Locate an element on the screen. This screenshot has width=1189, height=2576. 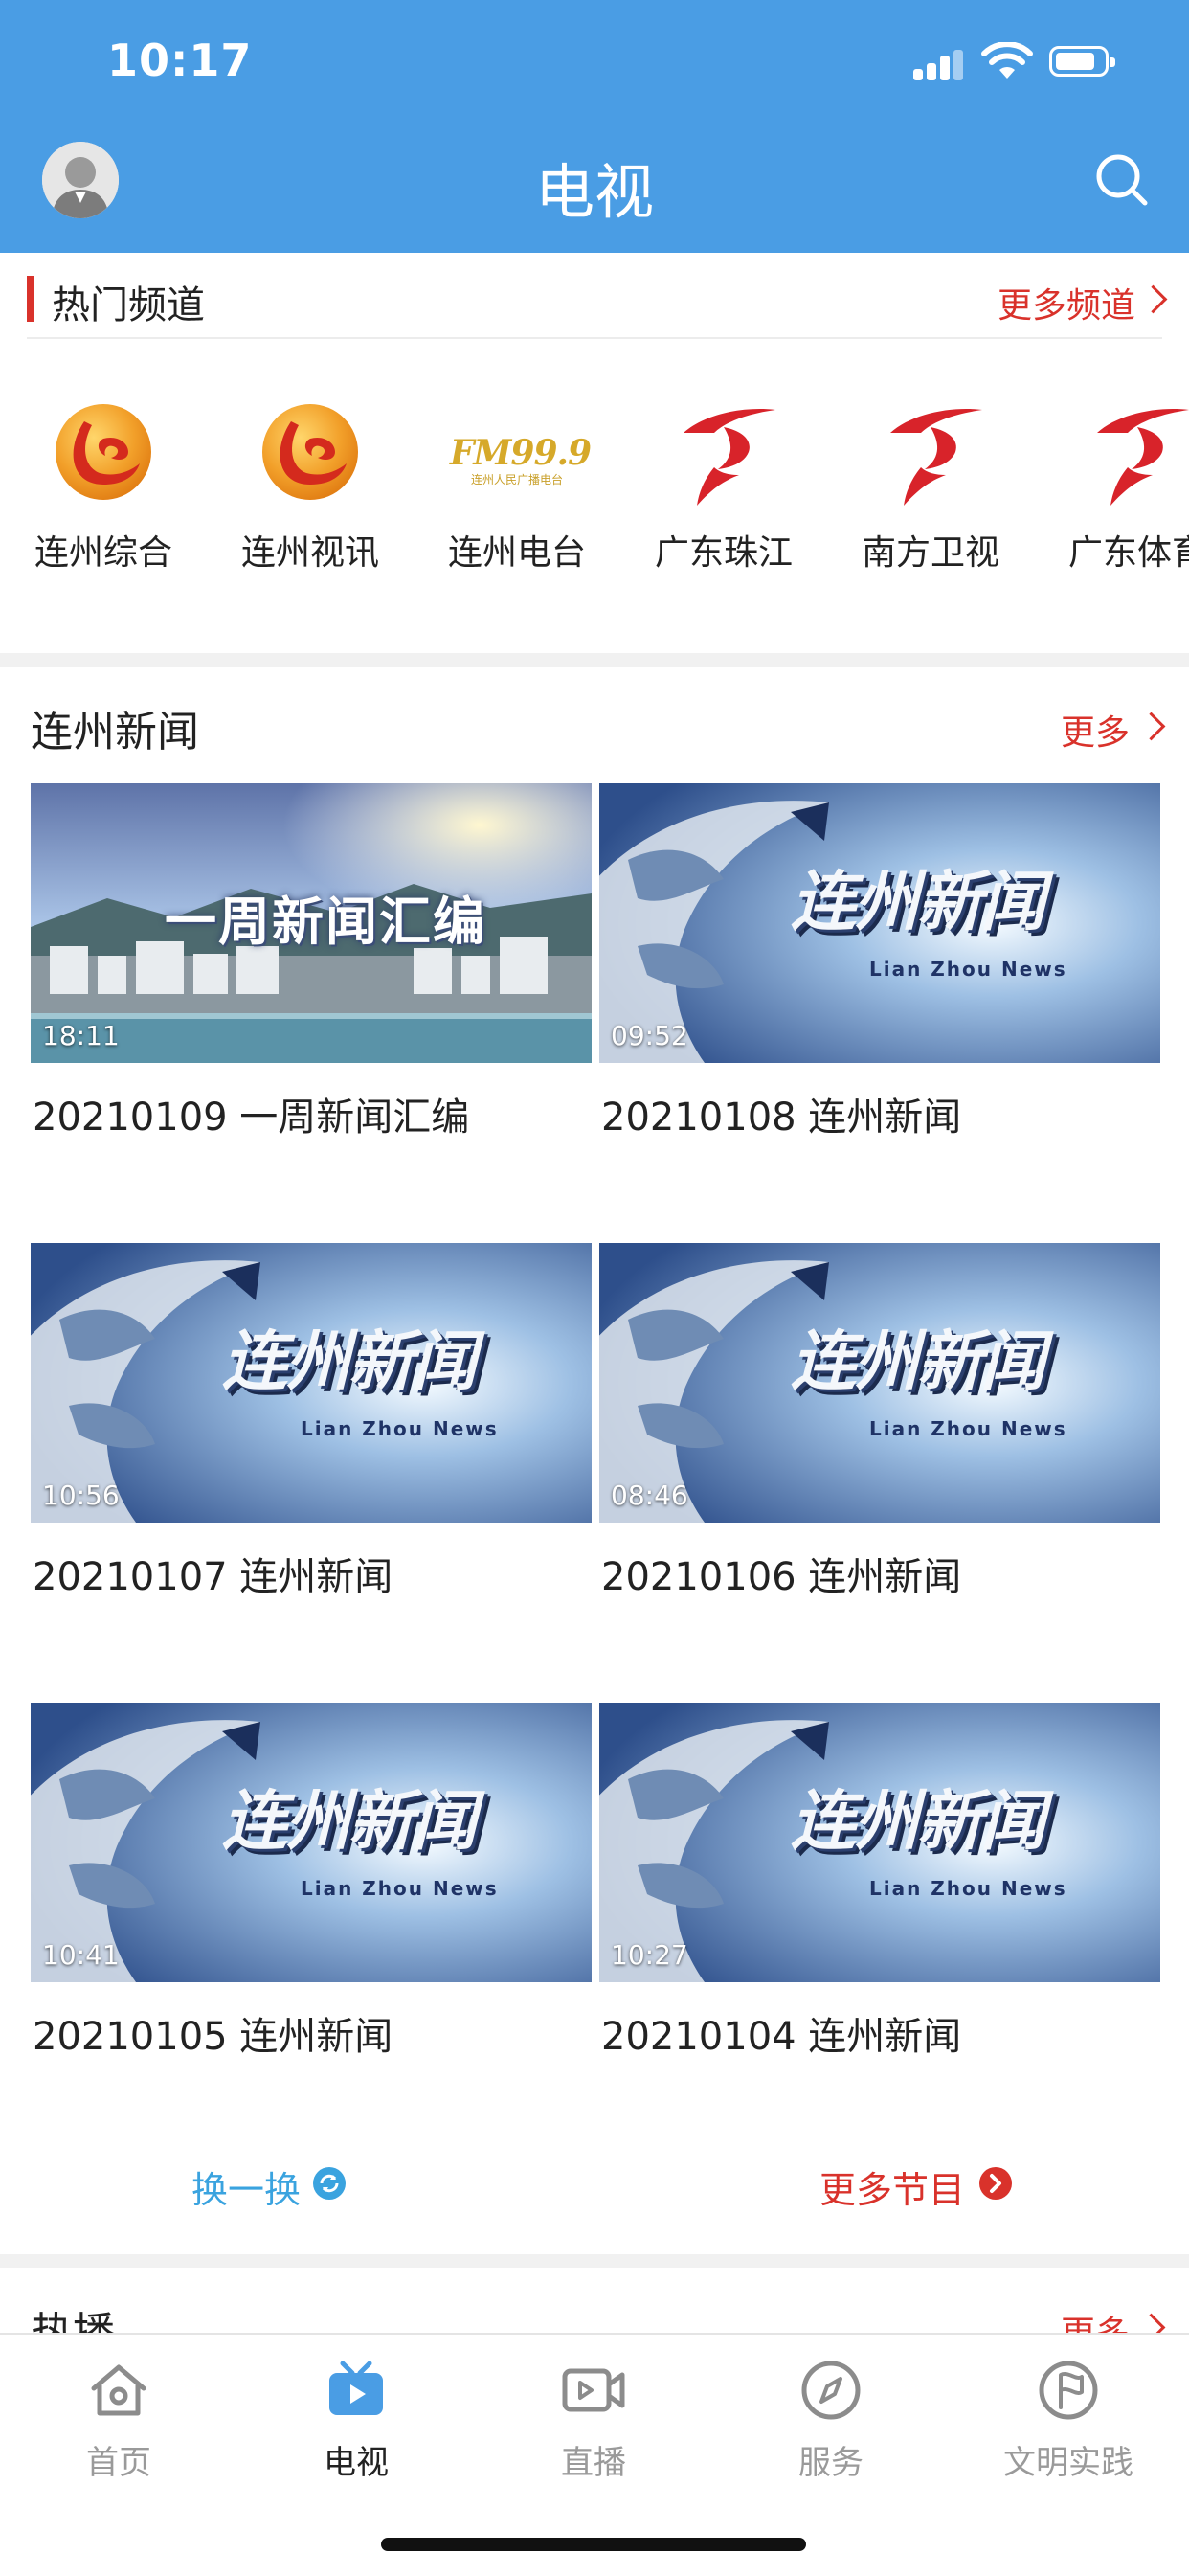
video-title: 20210106 连州新闻 is located at coordinates (781, 1577).